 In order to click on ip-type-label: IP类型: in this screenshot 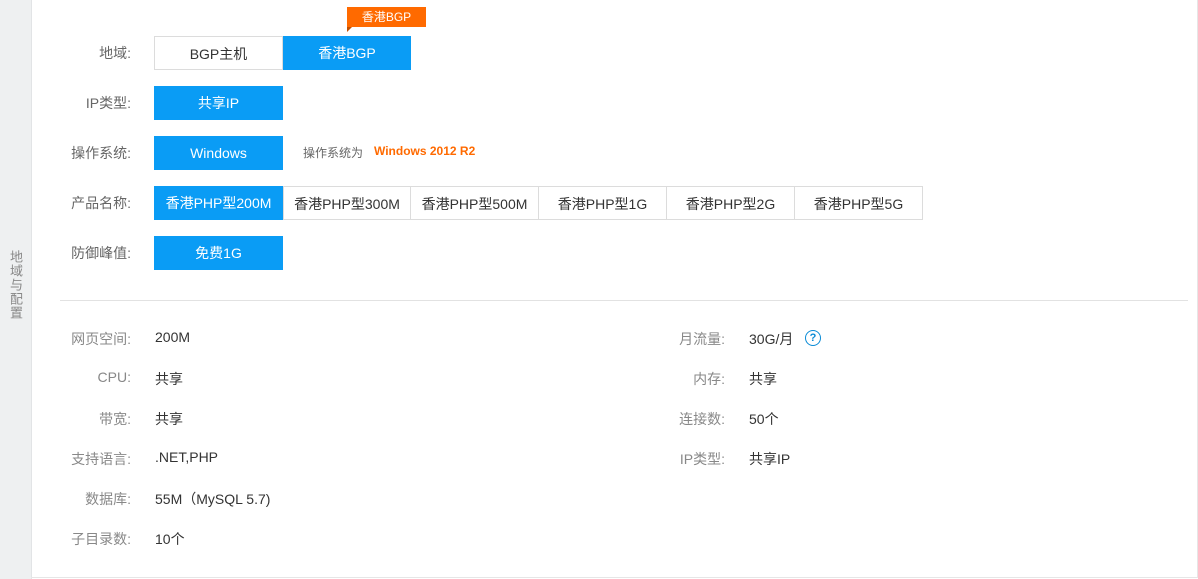, I will do `click(108, 103)`.